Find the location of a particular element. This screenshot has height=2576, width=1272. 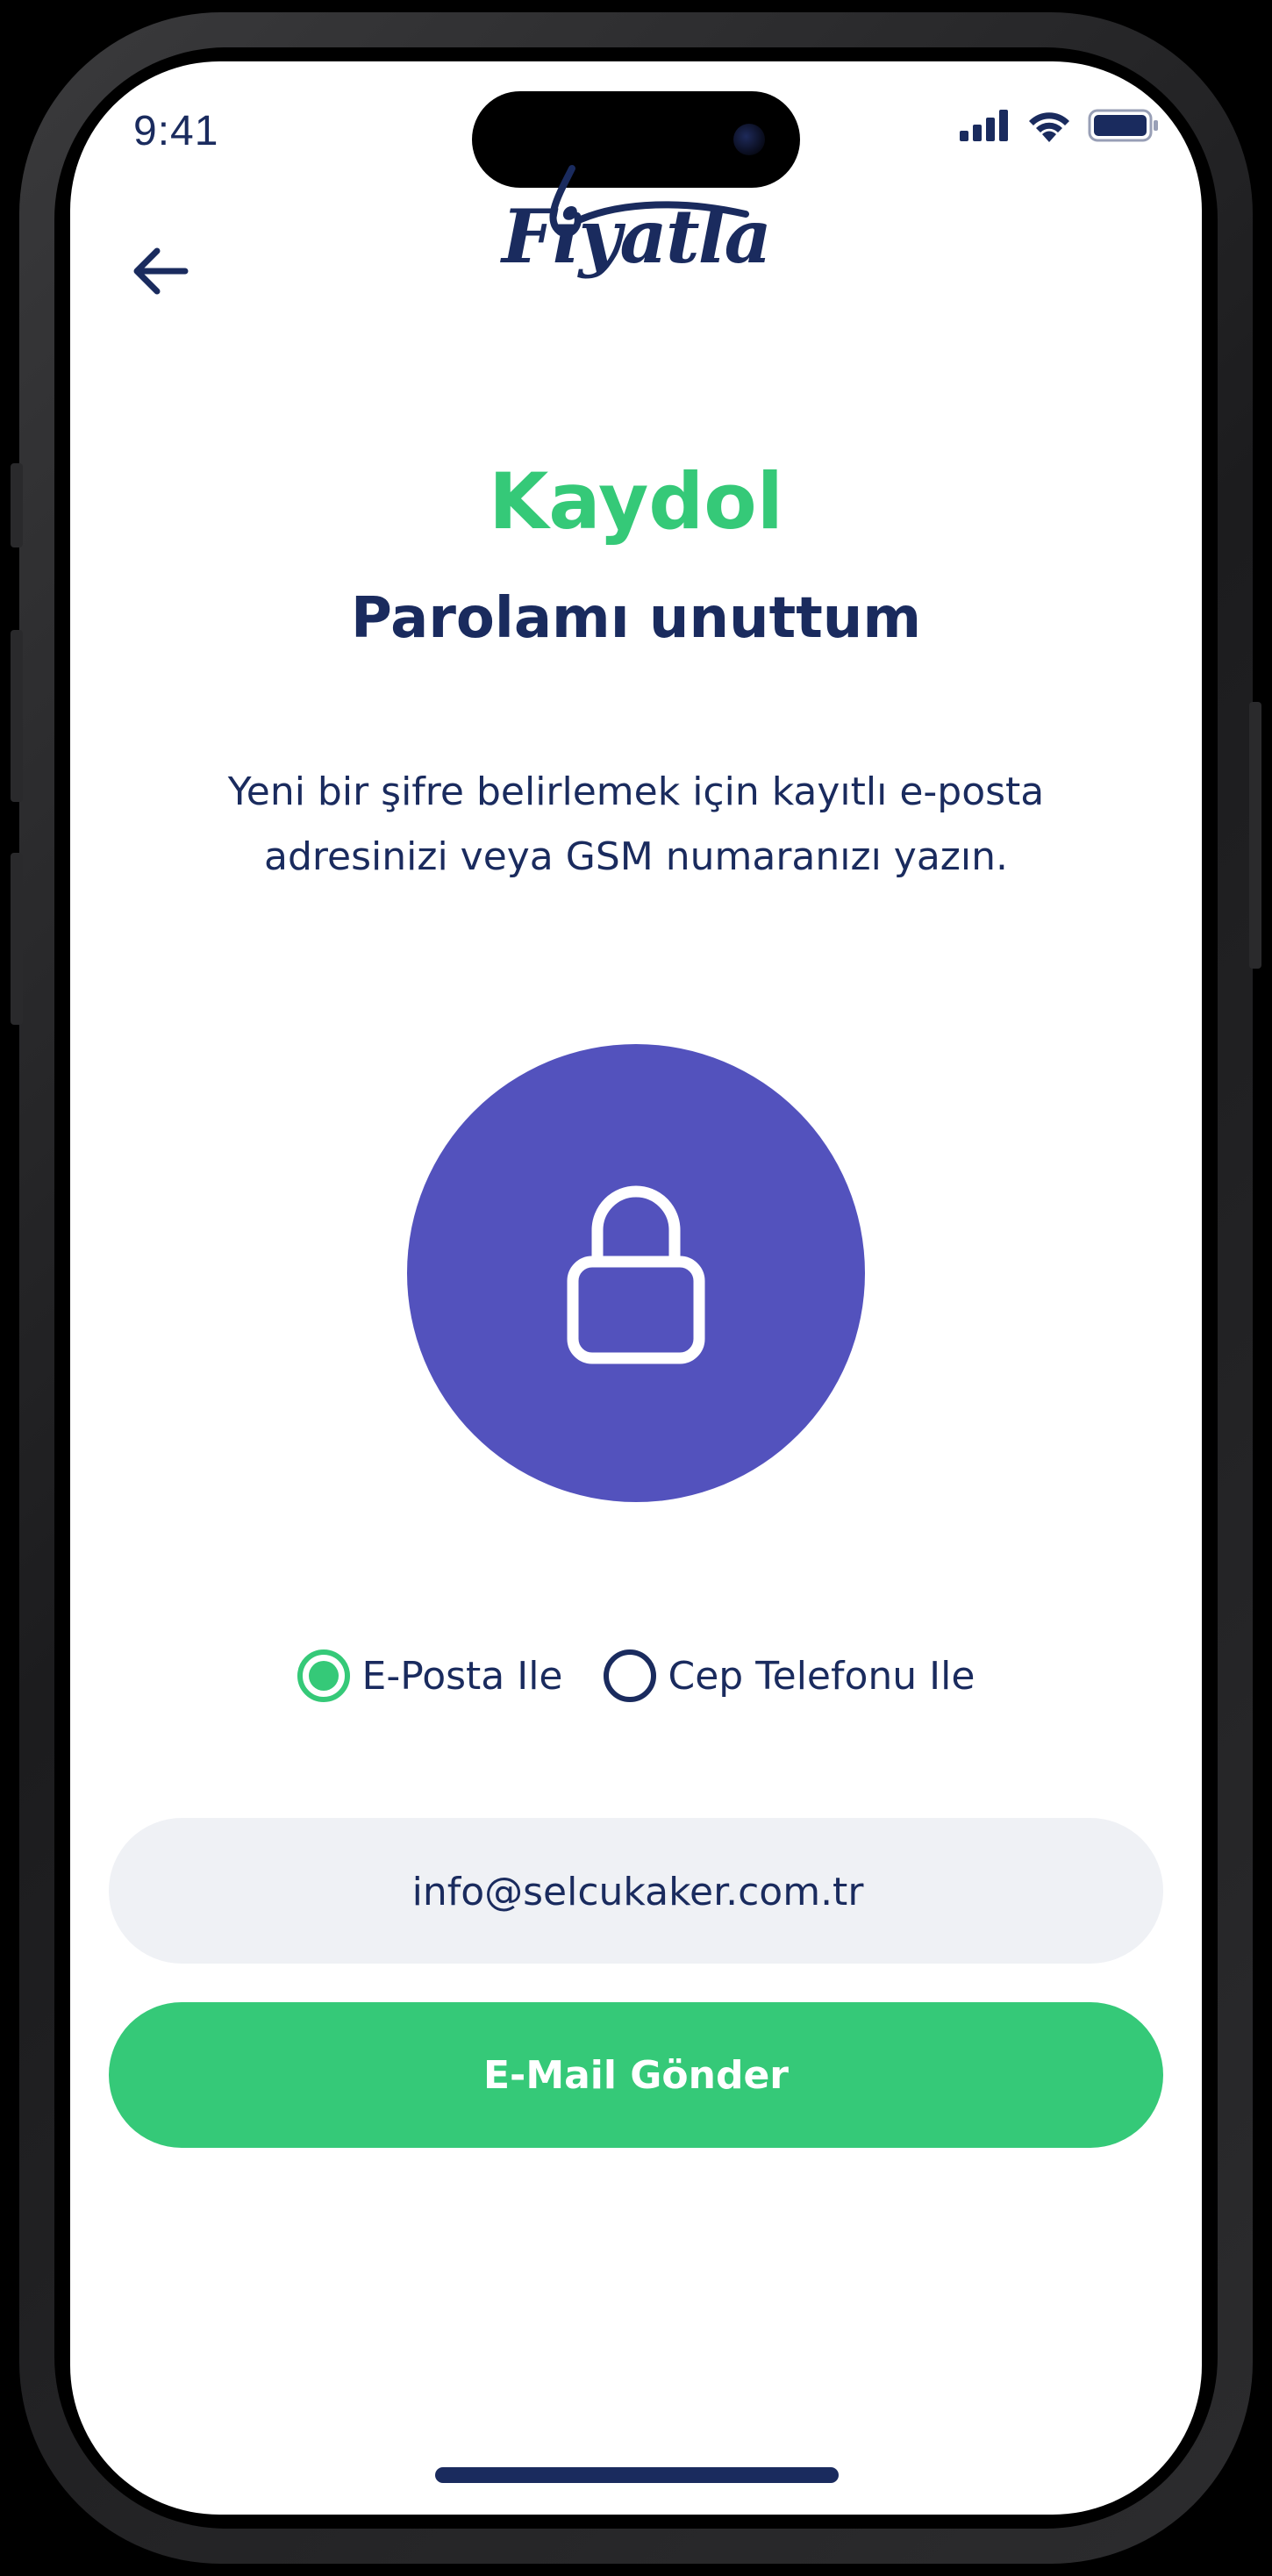

radio-email: E-Posta Ile is located at coordinates (430, 1675).